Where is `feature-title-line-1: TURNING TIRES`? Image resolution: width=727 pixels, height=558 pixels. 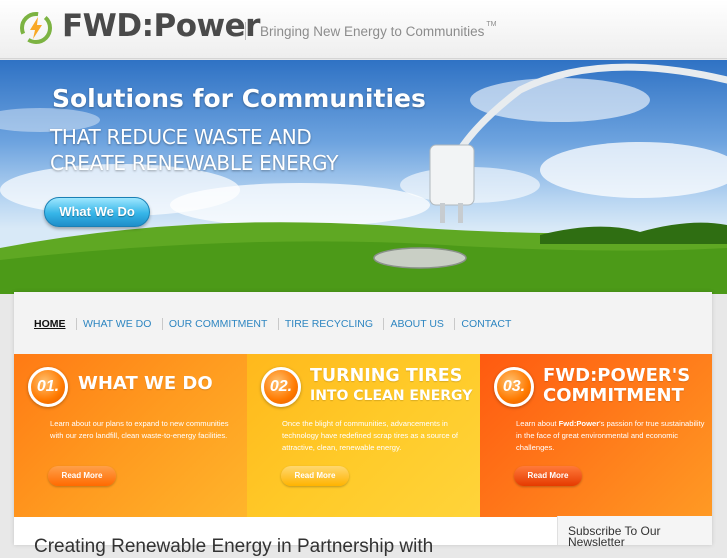 feature-title-line-1: TURNING TIRES is located at coordinates (386, 376).